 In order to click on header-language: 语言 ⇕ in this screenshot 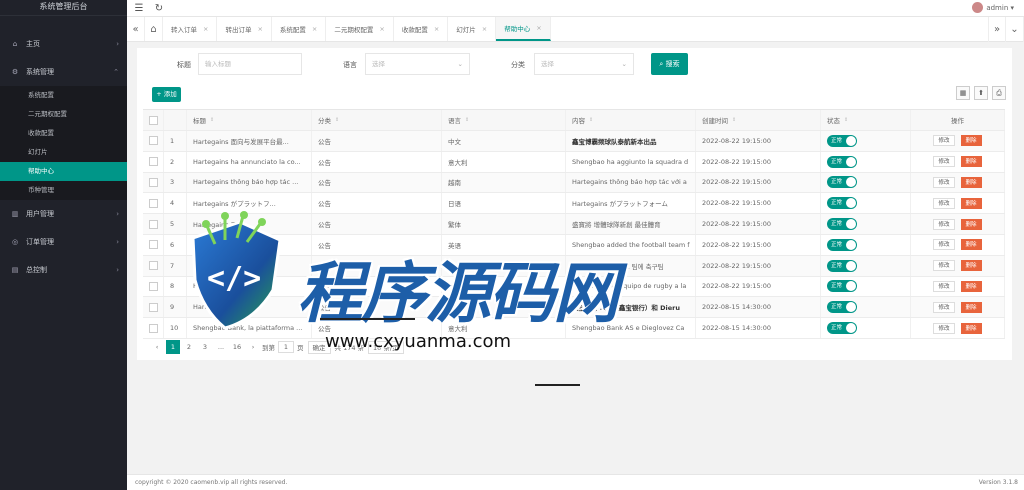, I will do `click(504, 120)`.